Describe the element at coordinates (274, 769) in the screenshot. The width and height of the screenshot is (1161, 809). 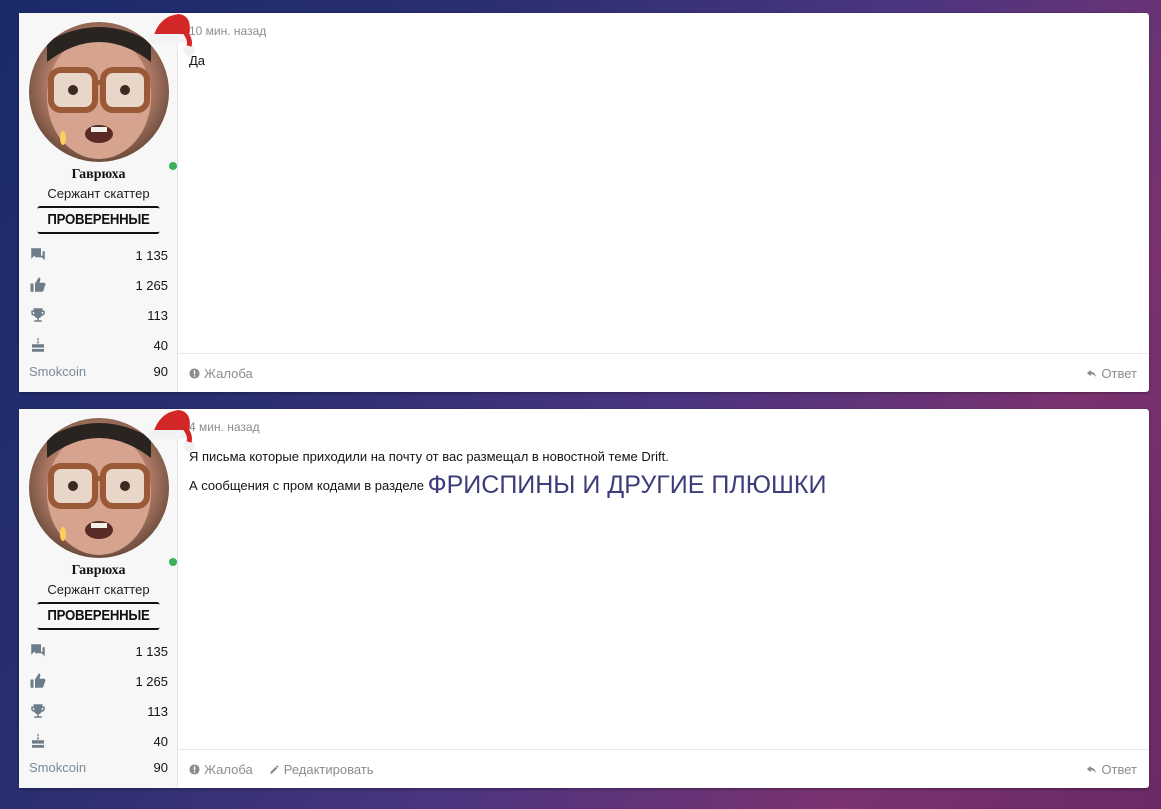
I see `pencil-icon` at that location.